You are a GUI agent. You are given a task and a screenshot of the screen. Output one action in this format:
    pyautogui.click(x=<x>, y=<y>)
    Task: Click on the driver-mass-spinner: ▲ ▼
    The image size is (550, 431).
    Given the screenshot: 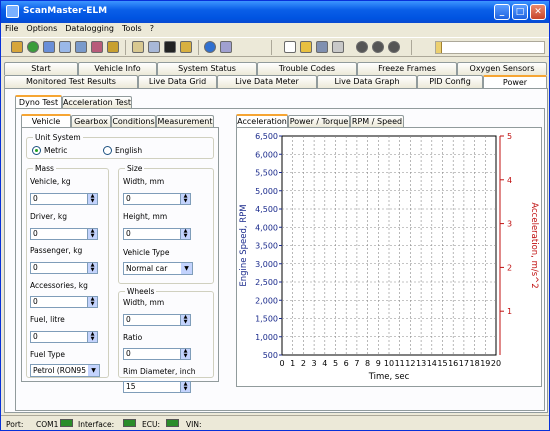 What is the action you would take?
    pyautogui.click(x=92, y=234)
    